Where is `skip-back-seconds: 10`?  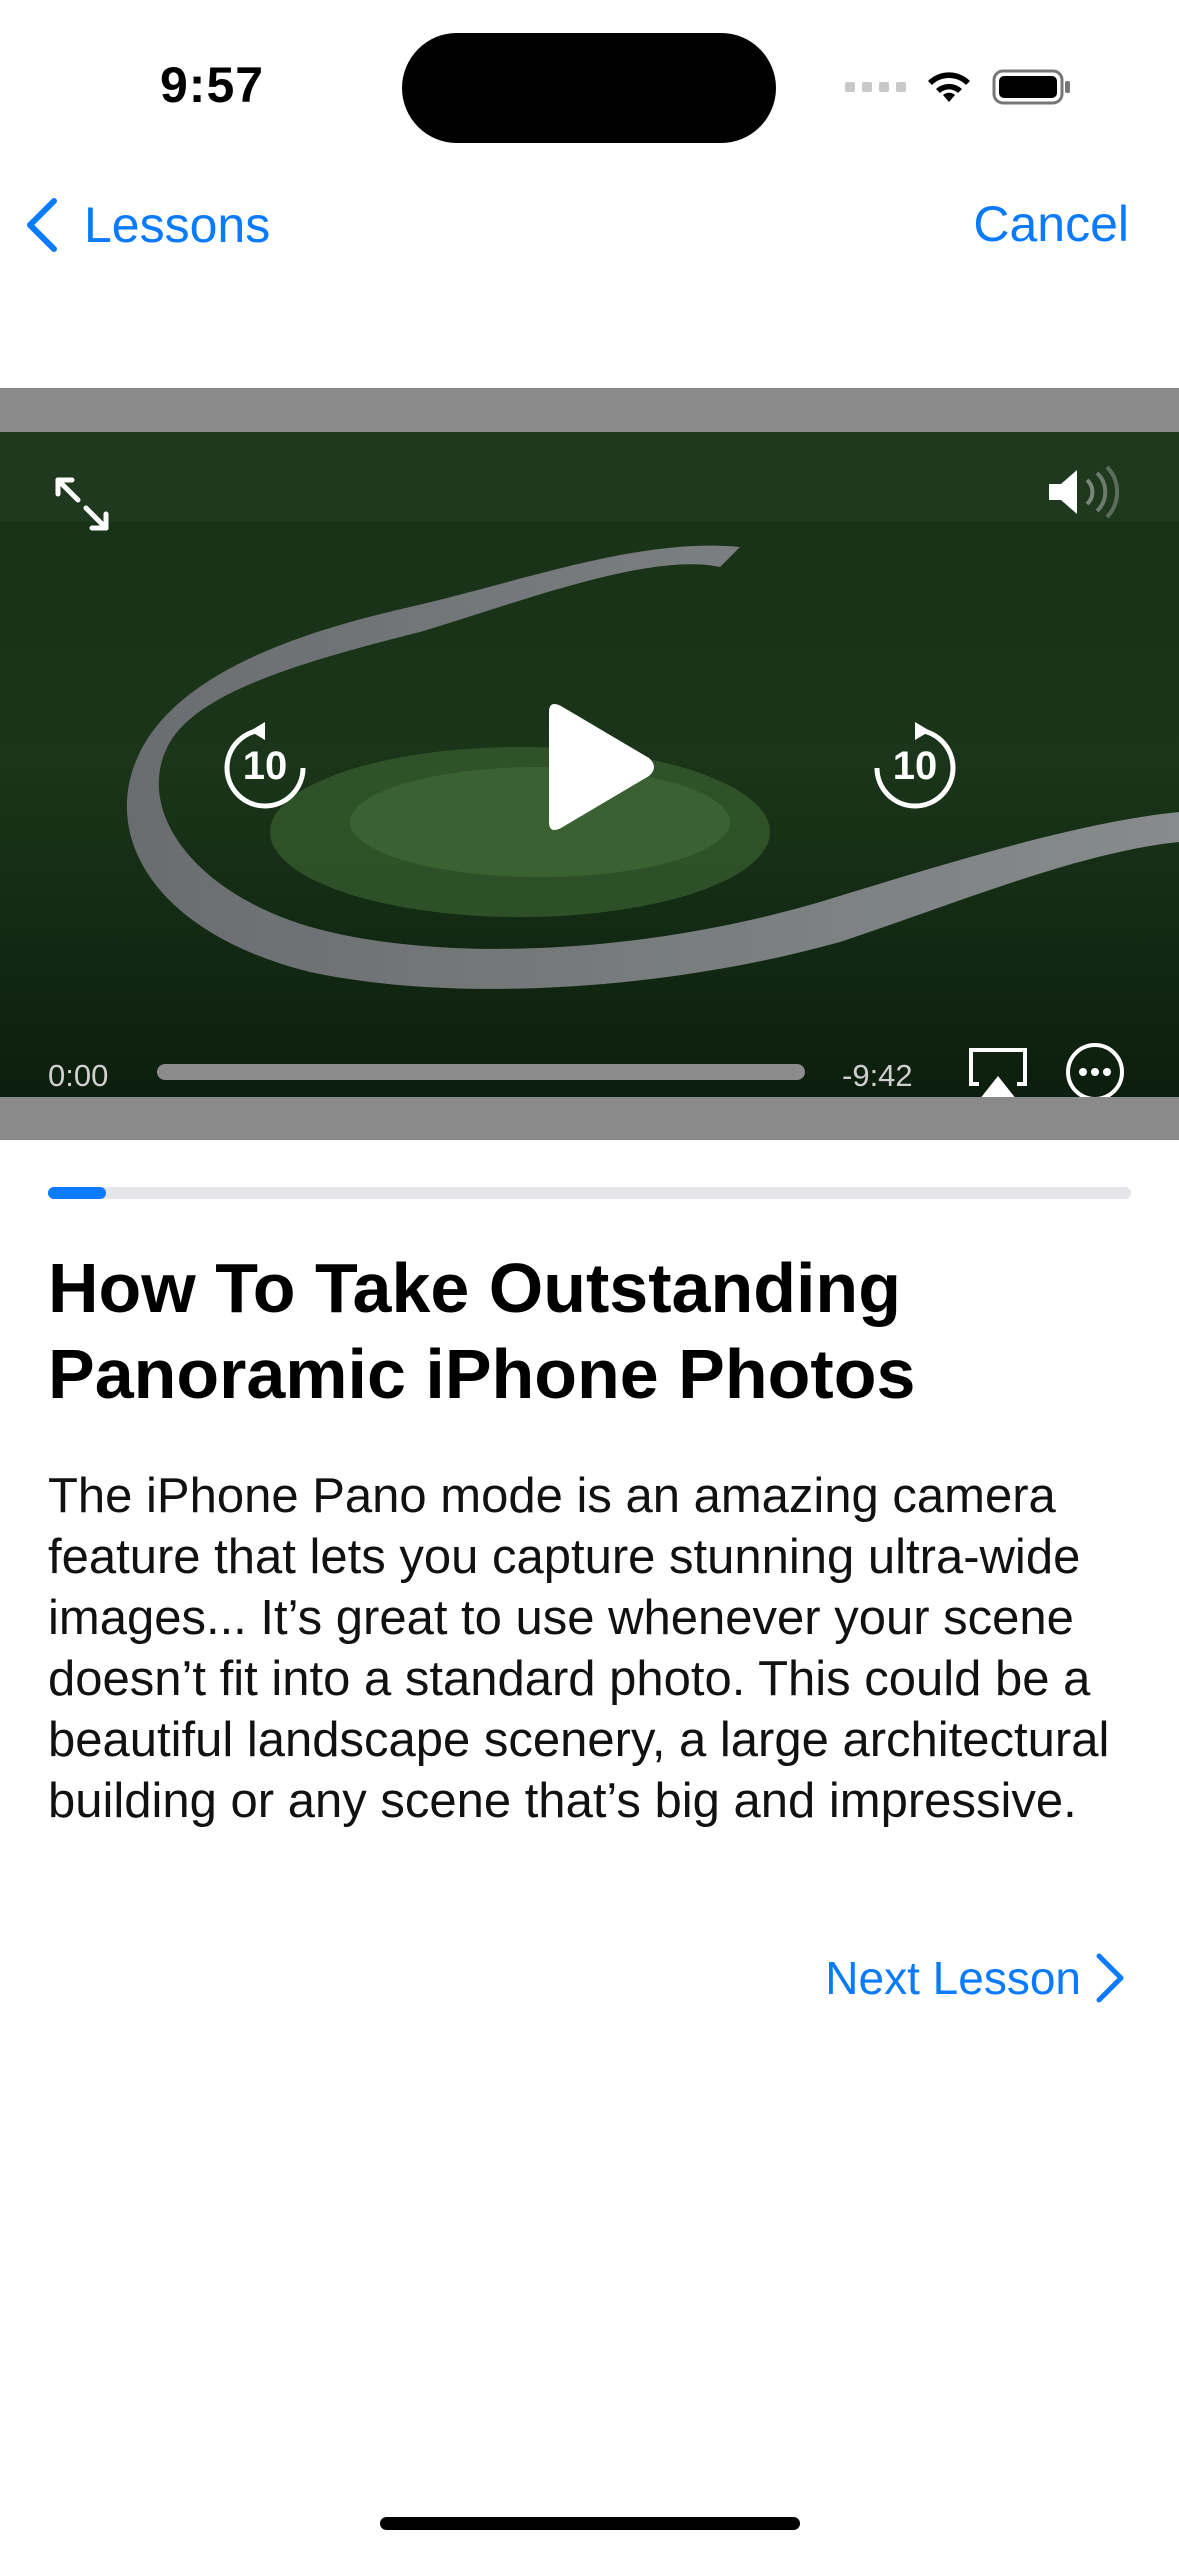
skip-back-seconds: 10 is located at coordinates (265, 766).